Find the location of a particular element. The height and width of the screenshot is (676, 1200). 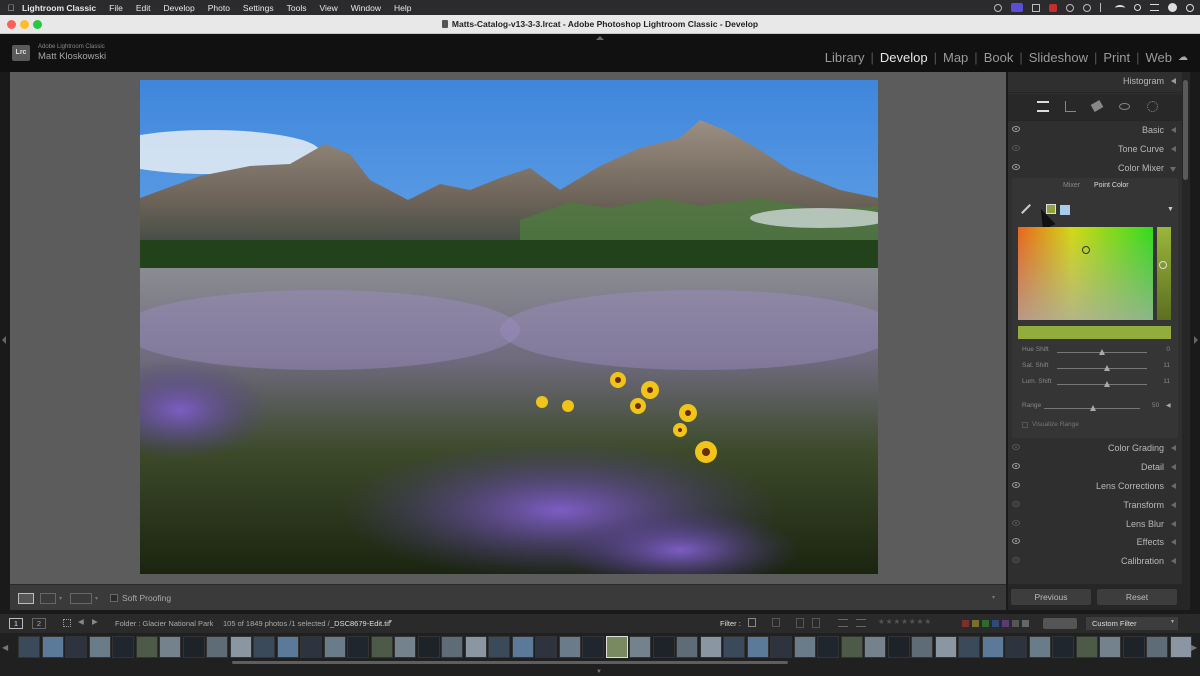

forward-arrow-icon: ▶ is located at coordinates (95, 621).